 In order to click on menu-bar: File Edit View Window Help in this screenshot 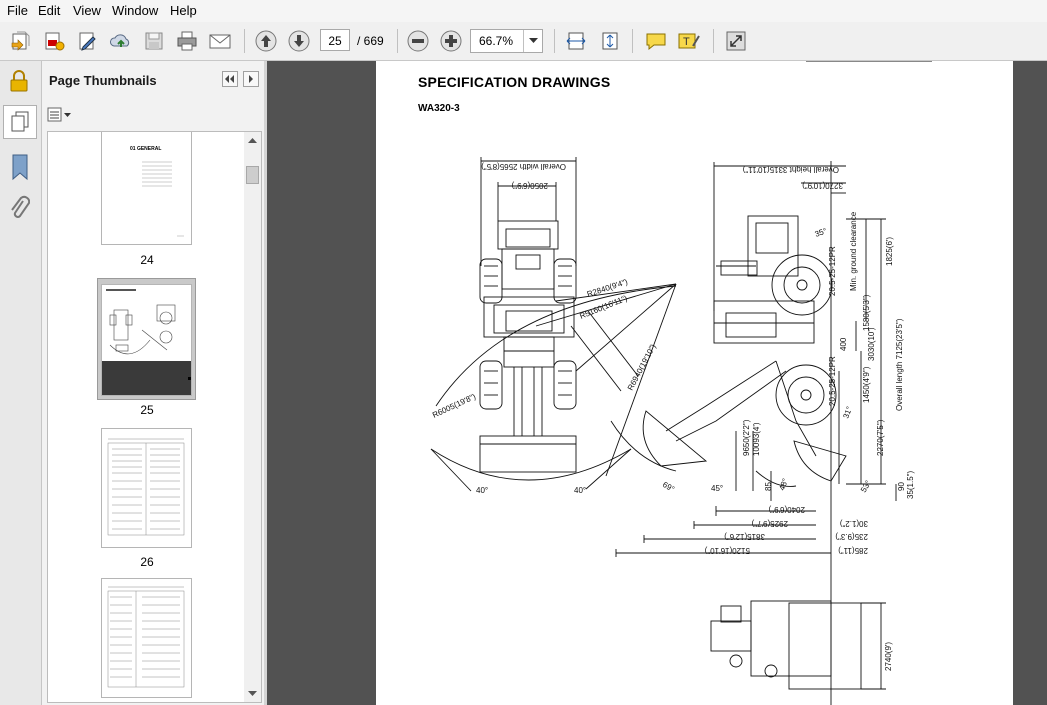, I will do `click(523, 11)`.